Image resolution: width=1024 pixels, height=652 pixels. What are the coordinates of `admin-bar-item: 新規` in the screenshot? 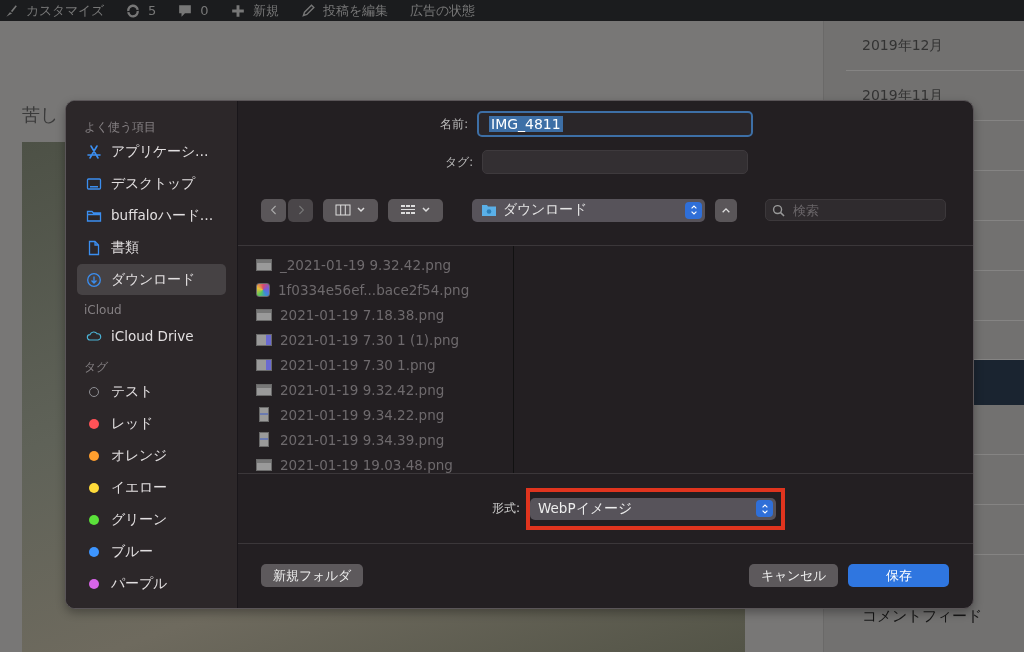 It's located at (254, 10).